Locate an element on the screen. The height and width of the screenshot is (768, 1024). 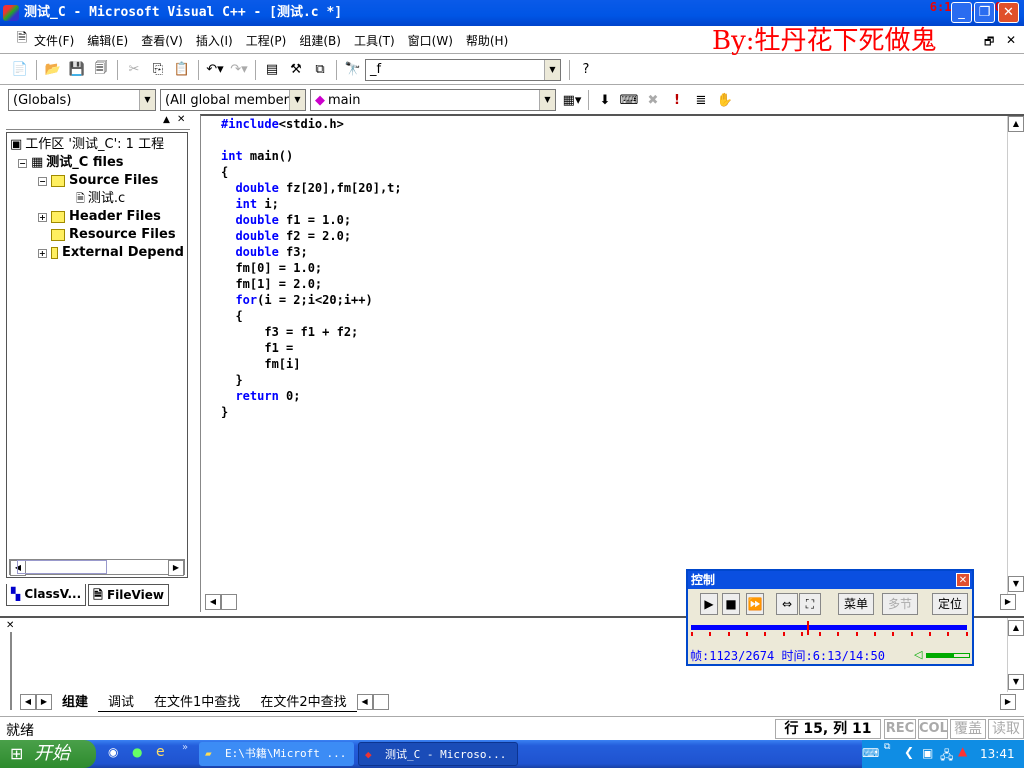
menu-edit: 编辑(E) is located at coordinates (107, 40).